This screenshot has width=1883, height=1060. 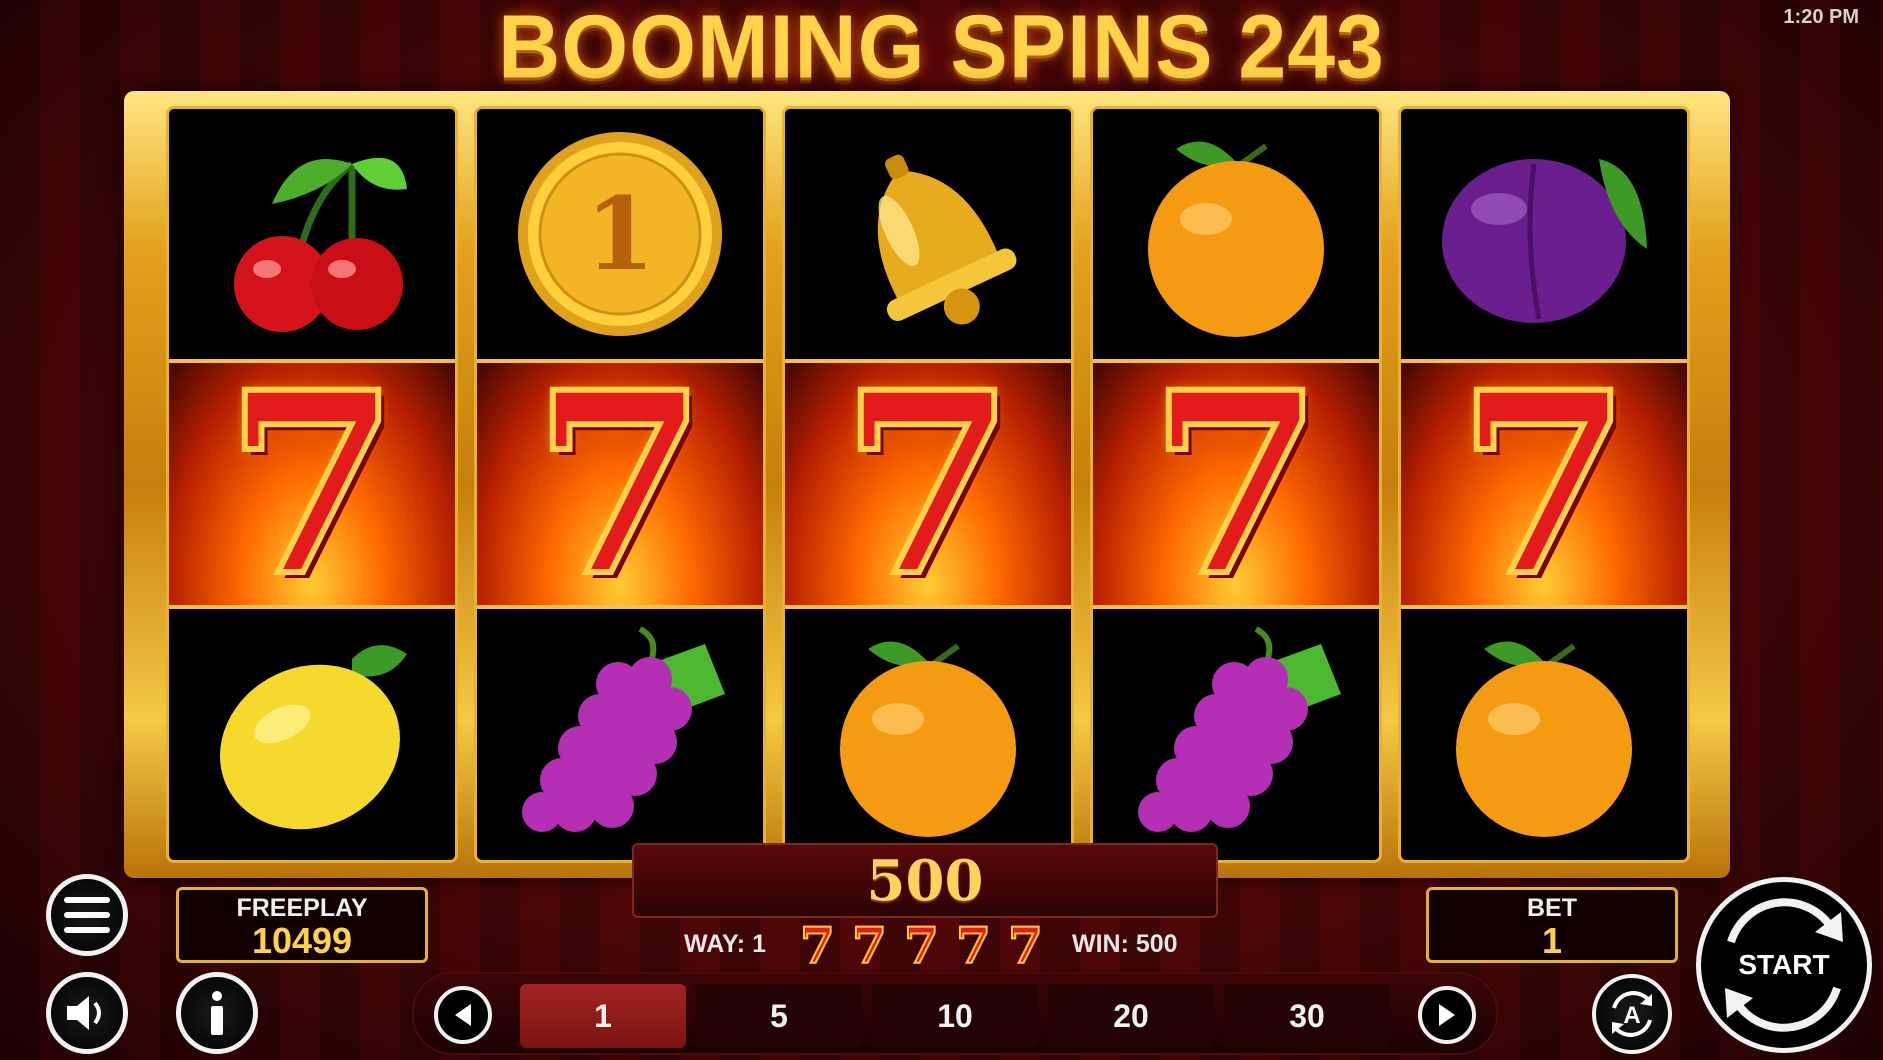 I want to click on win-line-info: WAY: 1 7 7 7 7 7 WIN: 500, so click(x=925, y=945).